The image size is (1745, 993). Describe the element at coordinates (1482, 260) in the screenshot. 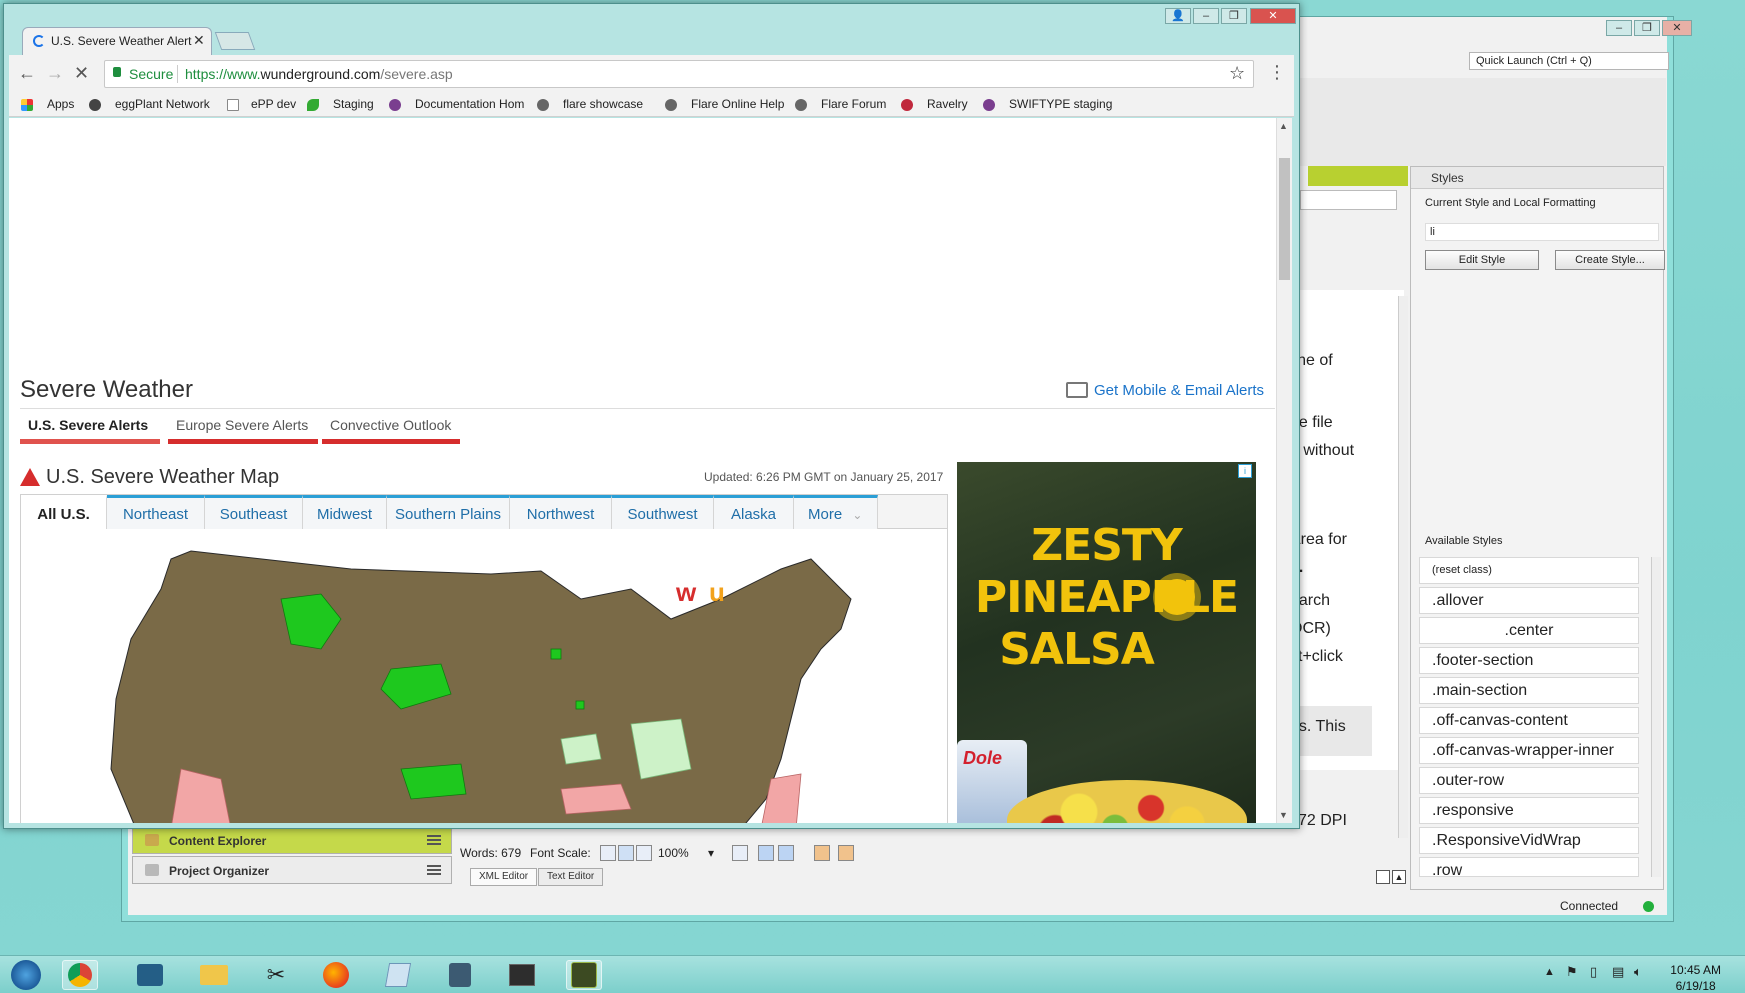

I see `edit-style-button: Edit Style` at that location.